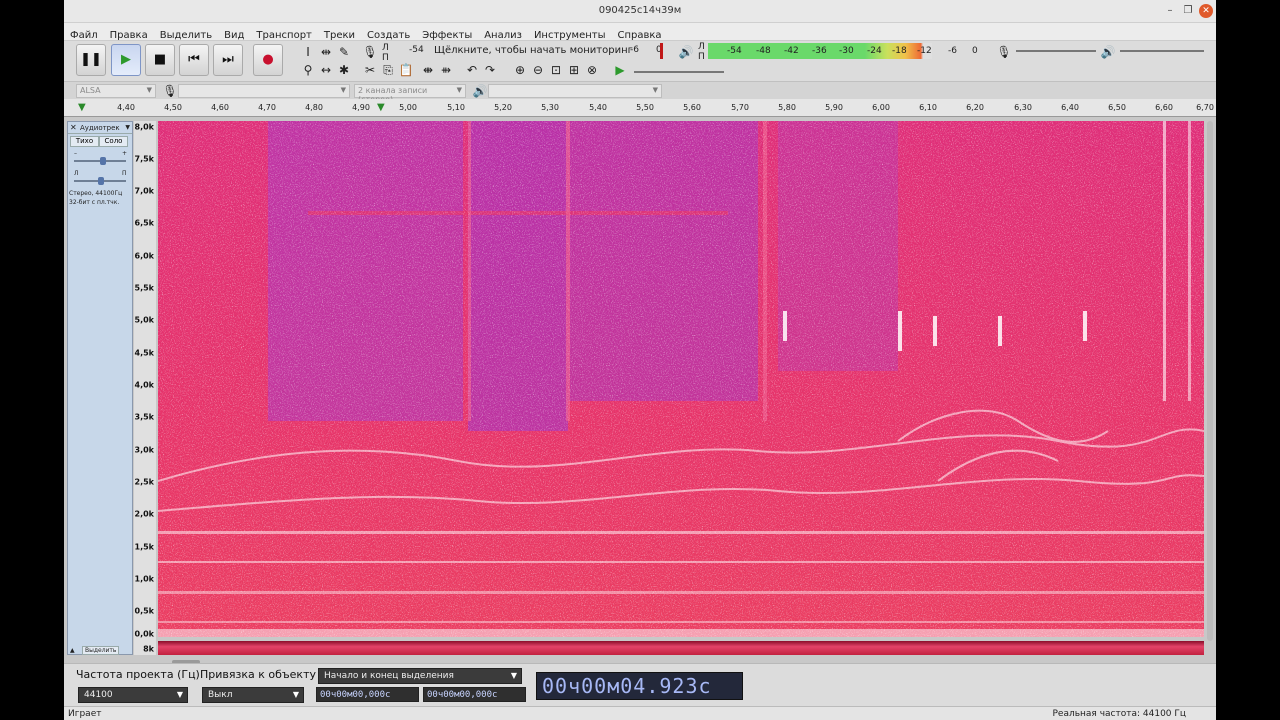 The width and height of the screenshot is (1280, 720). Describe the element at coordinates (410, 94) in the screenshot. I see `channels-combo: 2 канала записи (стерео)▼` at that location.